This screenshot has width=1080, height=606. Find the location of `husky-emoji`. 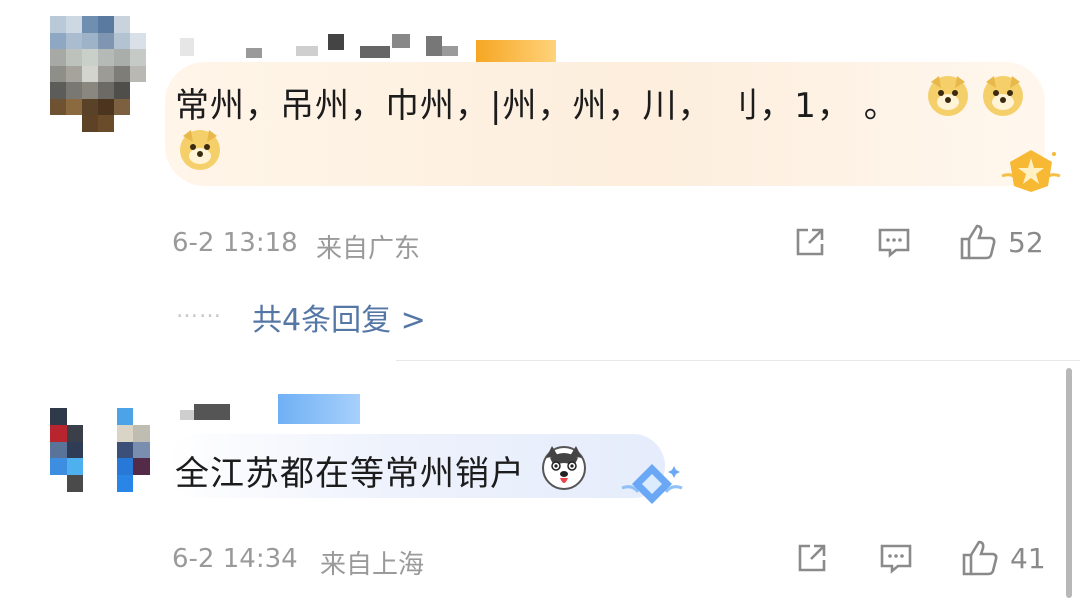

husky-emoji is located at coordinates (564, 468).